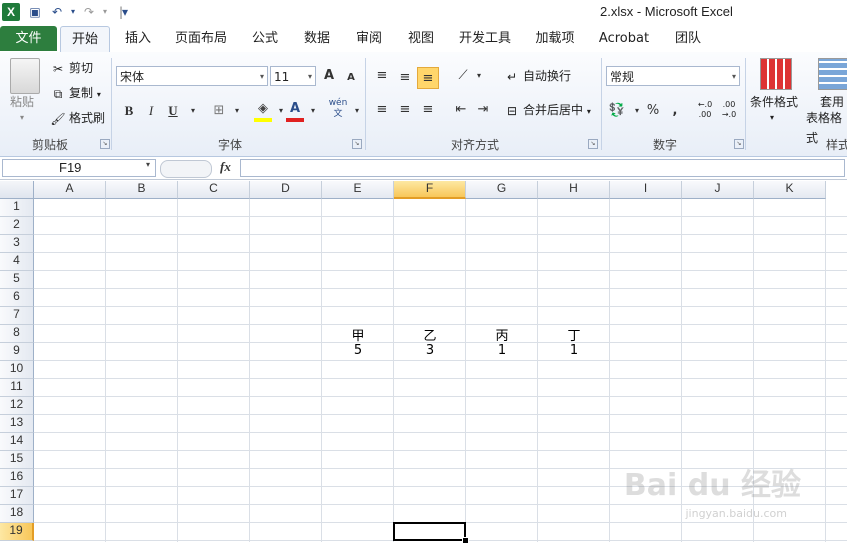 This screenshot has width=847, height=544. I want to click on row-header-13: 13, so click(17, 424).